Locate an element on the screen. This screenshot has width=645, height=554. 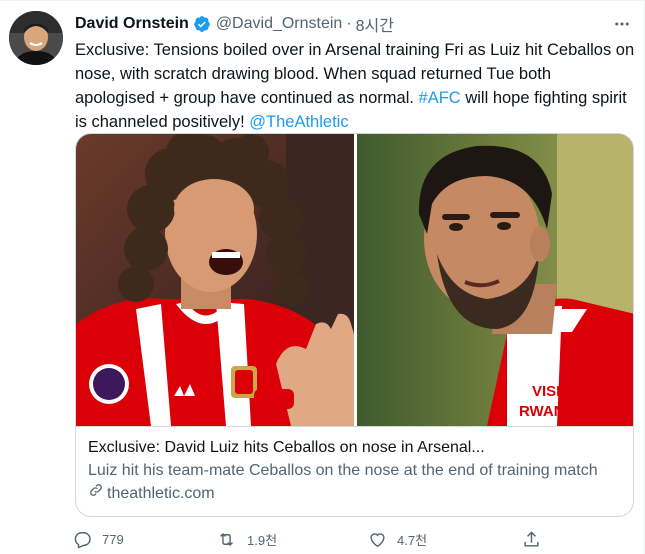
link-icon is located at coordinates (97, 493).